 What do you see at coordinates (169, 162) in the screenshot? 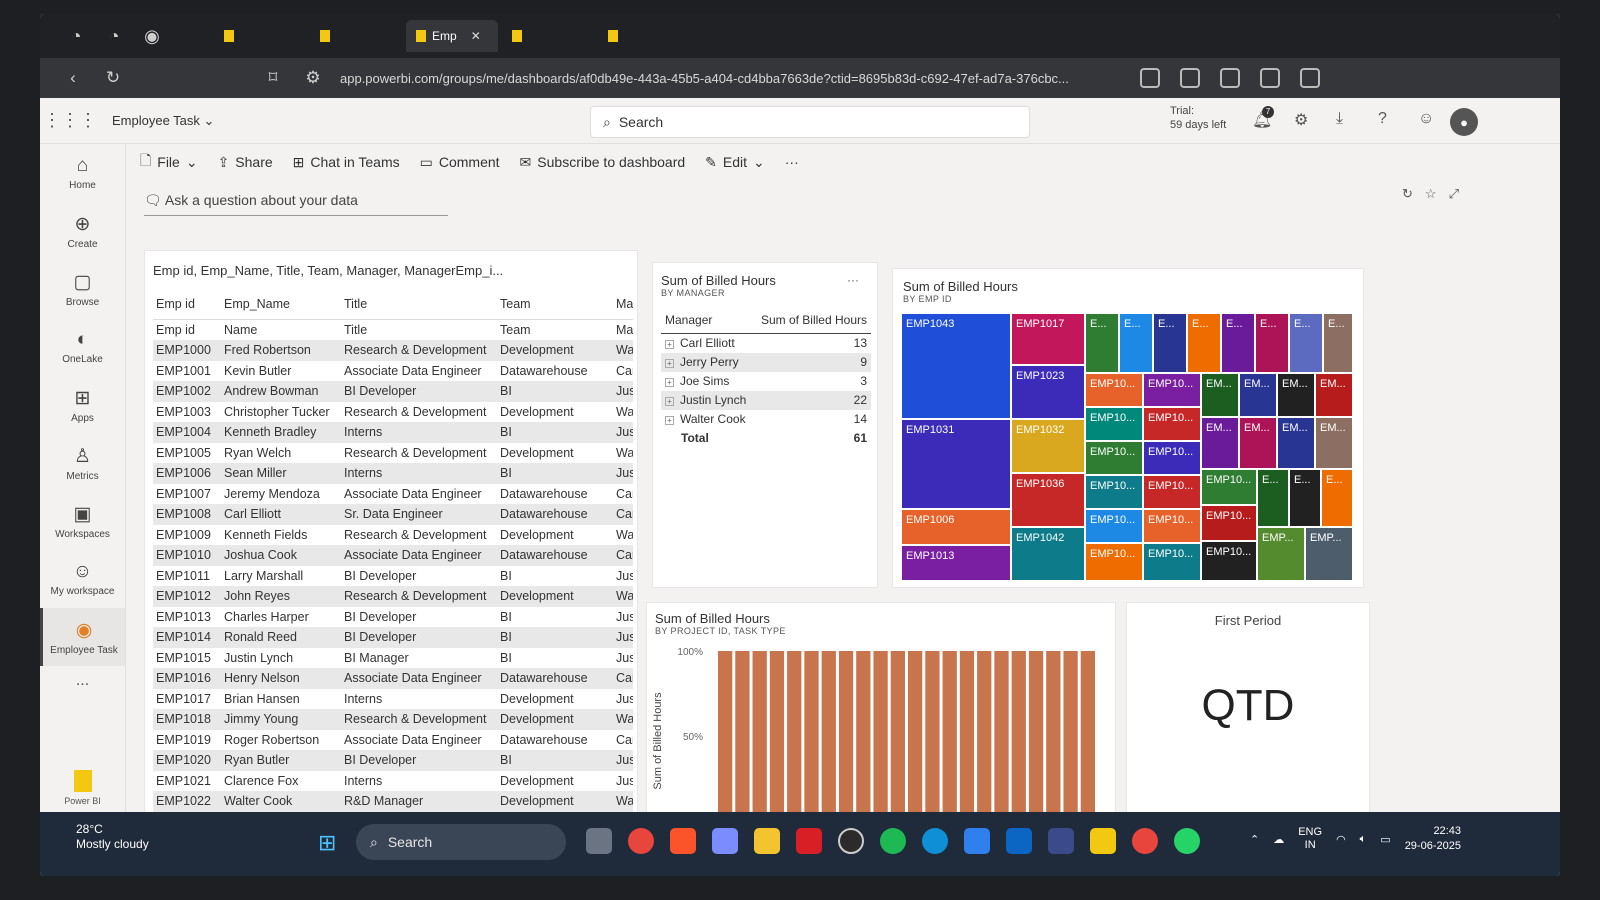
I see `file-menu: 🗋 File ⌄` at bounding box center [169, 162].